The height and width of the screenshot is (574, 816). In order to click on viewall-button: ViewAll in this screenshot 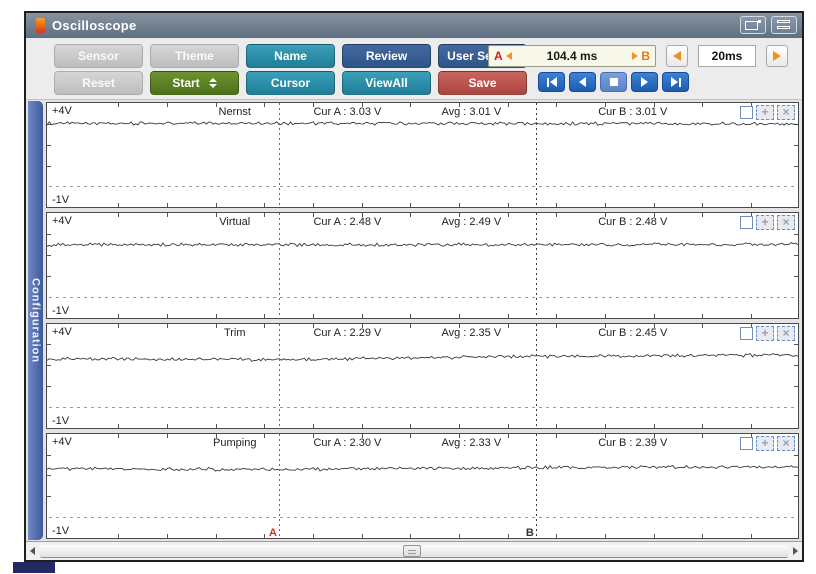, I will do `click(386, 83)`.